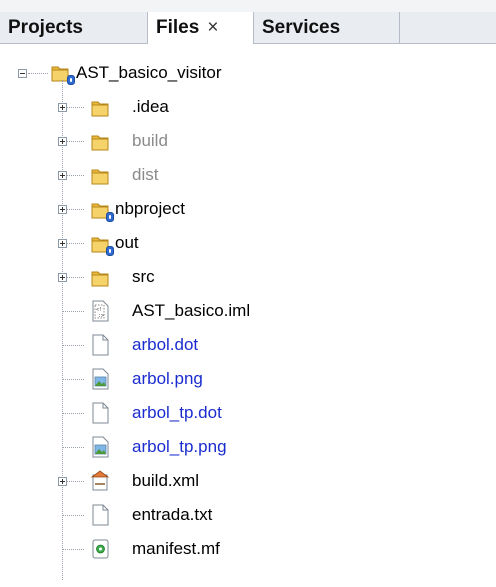  Describe the element at coordinates (248, 6) in the screenshot. I see `tab-bar-top-strip` at that location.